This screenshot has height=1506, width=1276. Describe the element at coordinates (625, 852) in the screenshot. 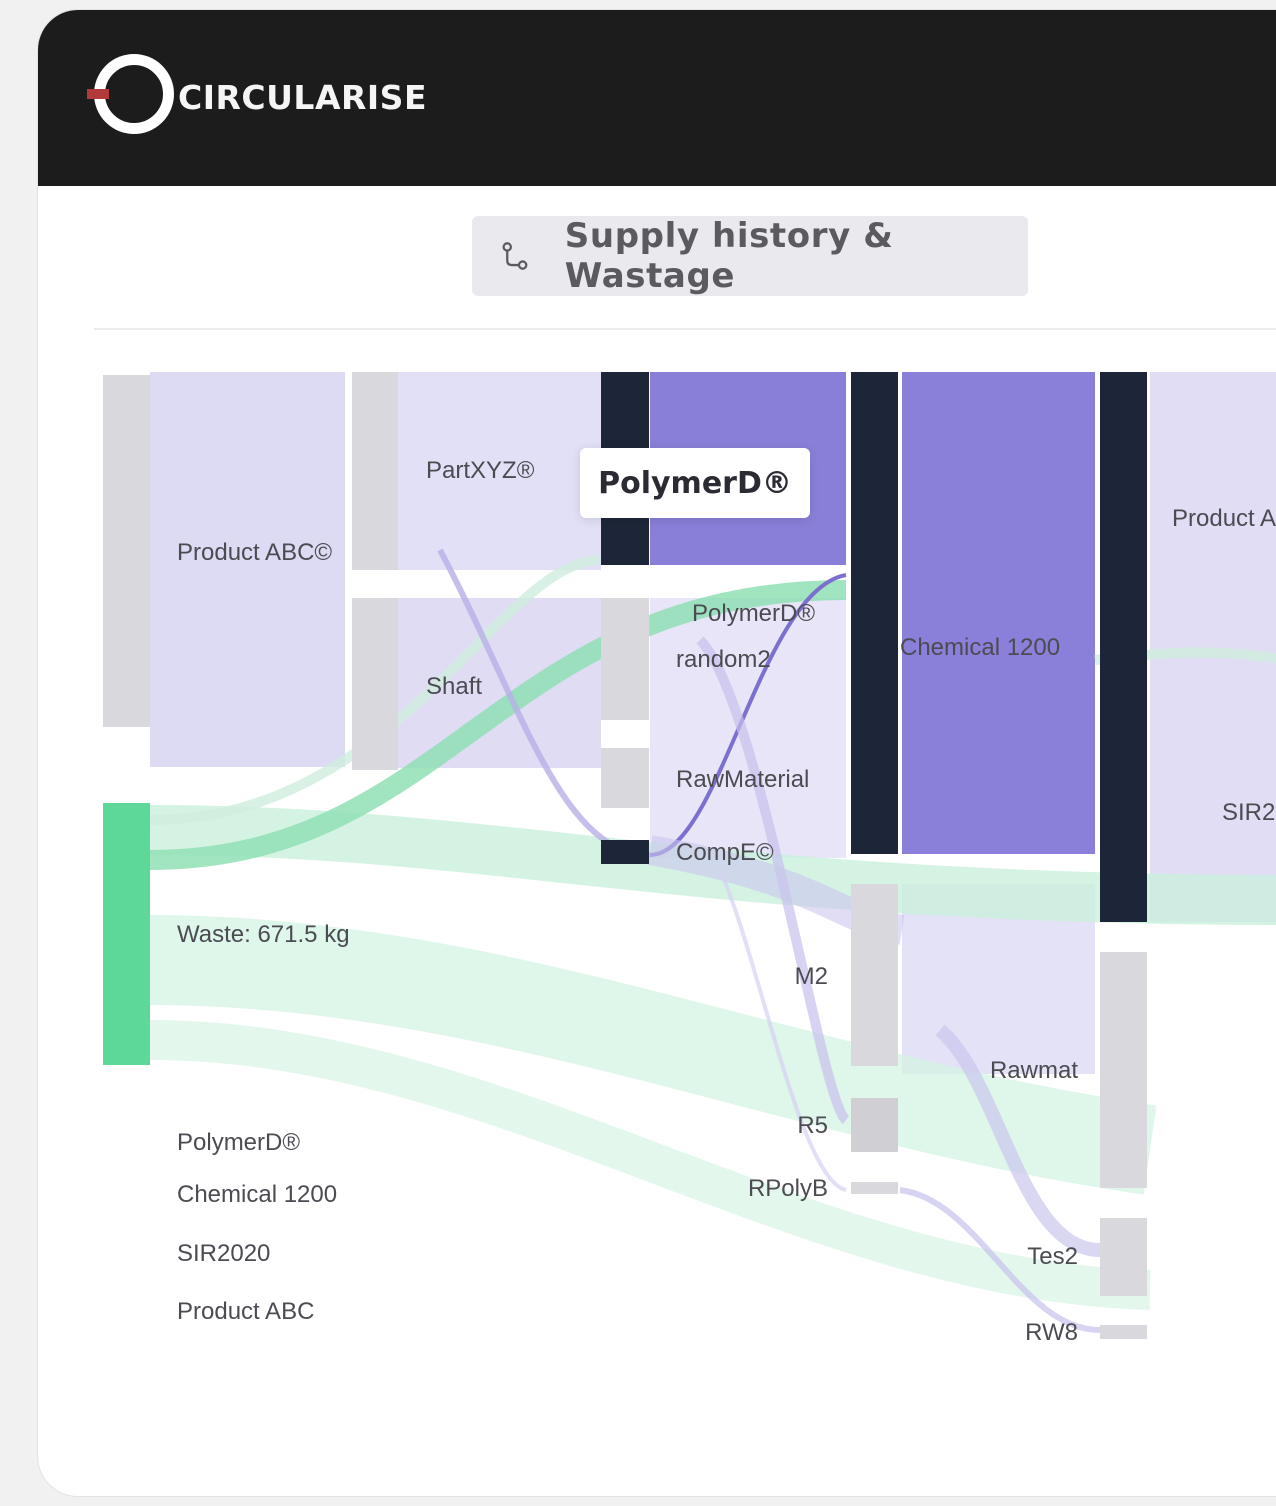

I see `node-compe` at that location.